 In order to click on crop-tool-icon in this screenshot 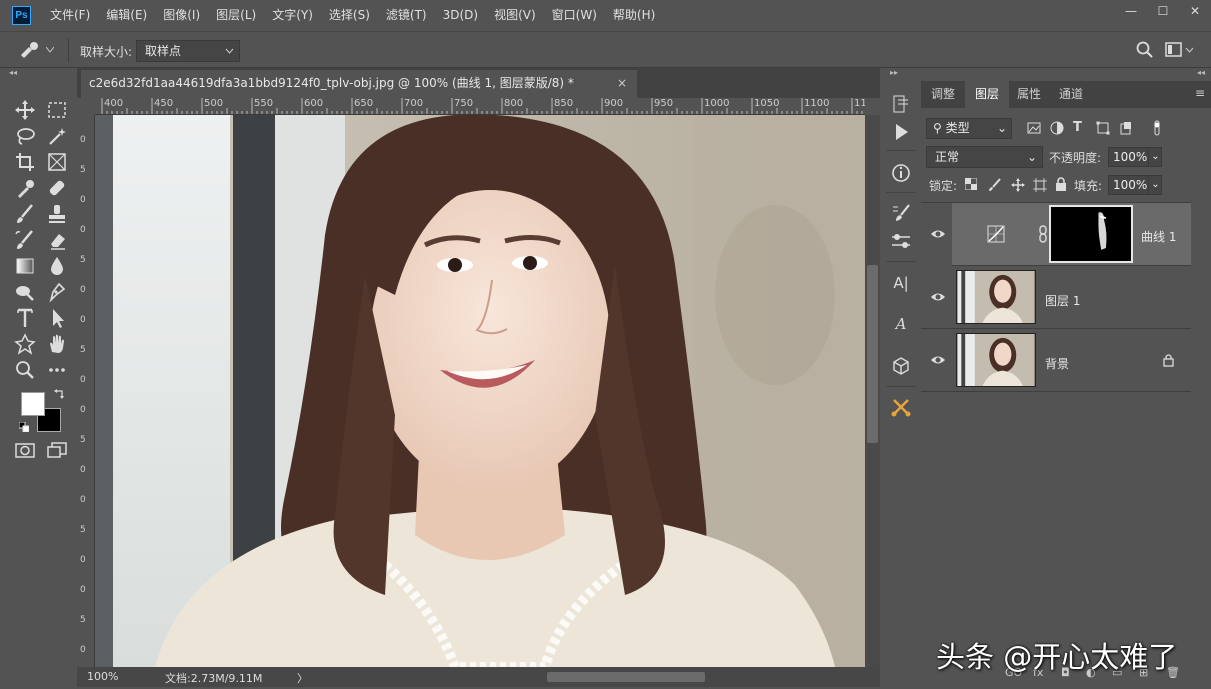, I will do `click(25, 162)`.